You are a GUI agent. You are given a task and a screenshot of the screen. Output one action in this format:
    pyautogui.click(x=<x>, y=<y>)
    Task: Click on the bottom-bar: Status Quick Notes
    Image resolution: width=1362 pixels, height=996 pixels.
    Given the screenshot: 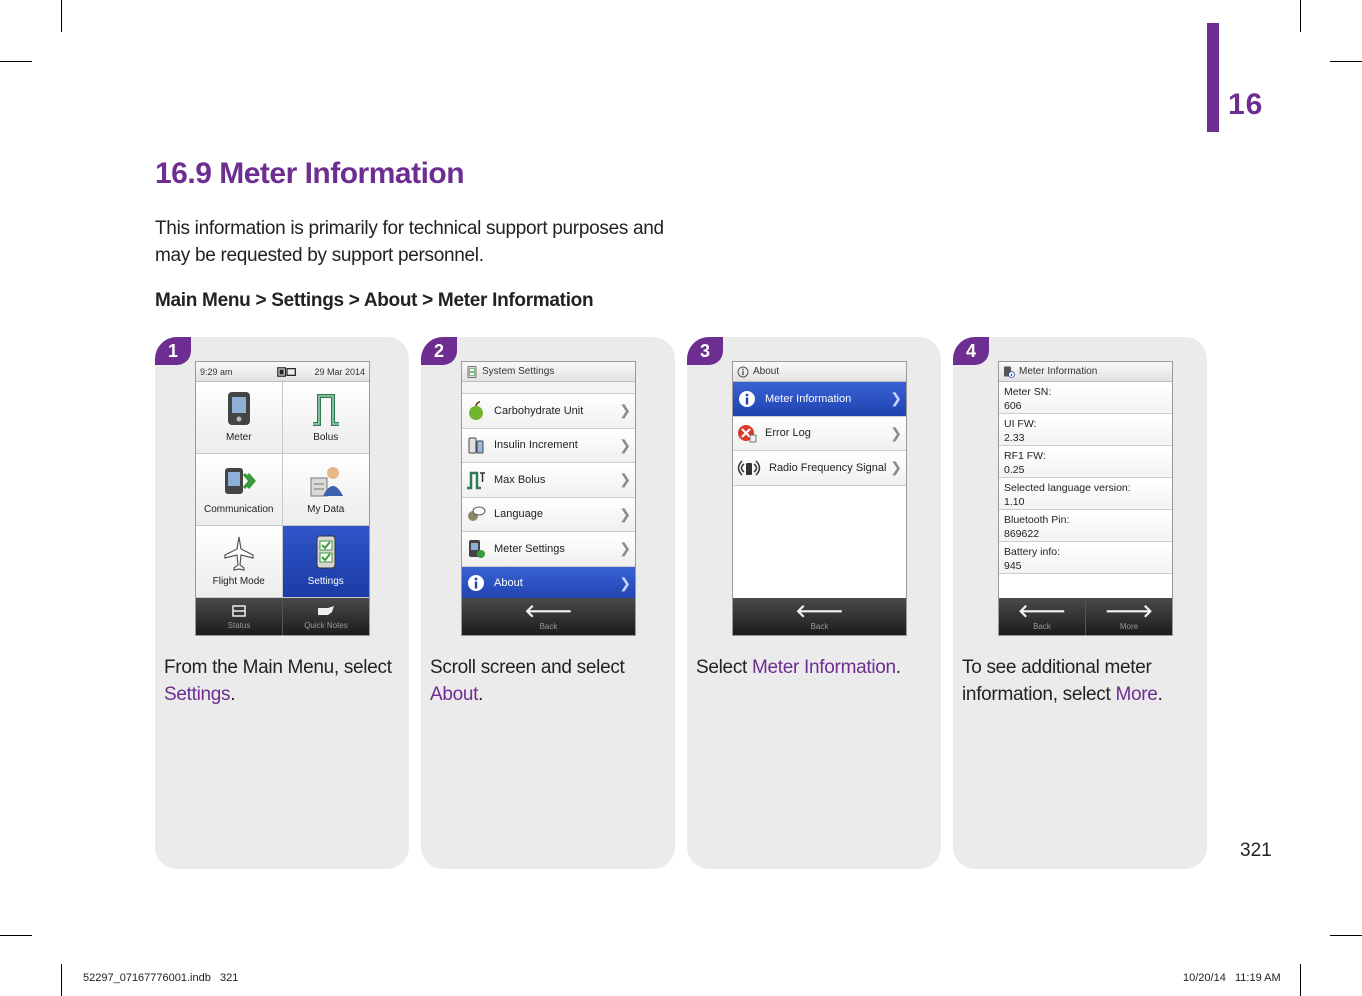 What is the action you would take?
    pyautogui.click(x=282, y=616)
    